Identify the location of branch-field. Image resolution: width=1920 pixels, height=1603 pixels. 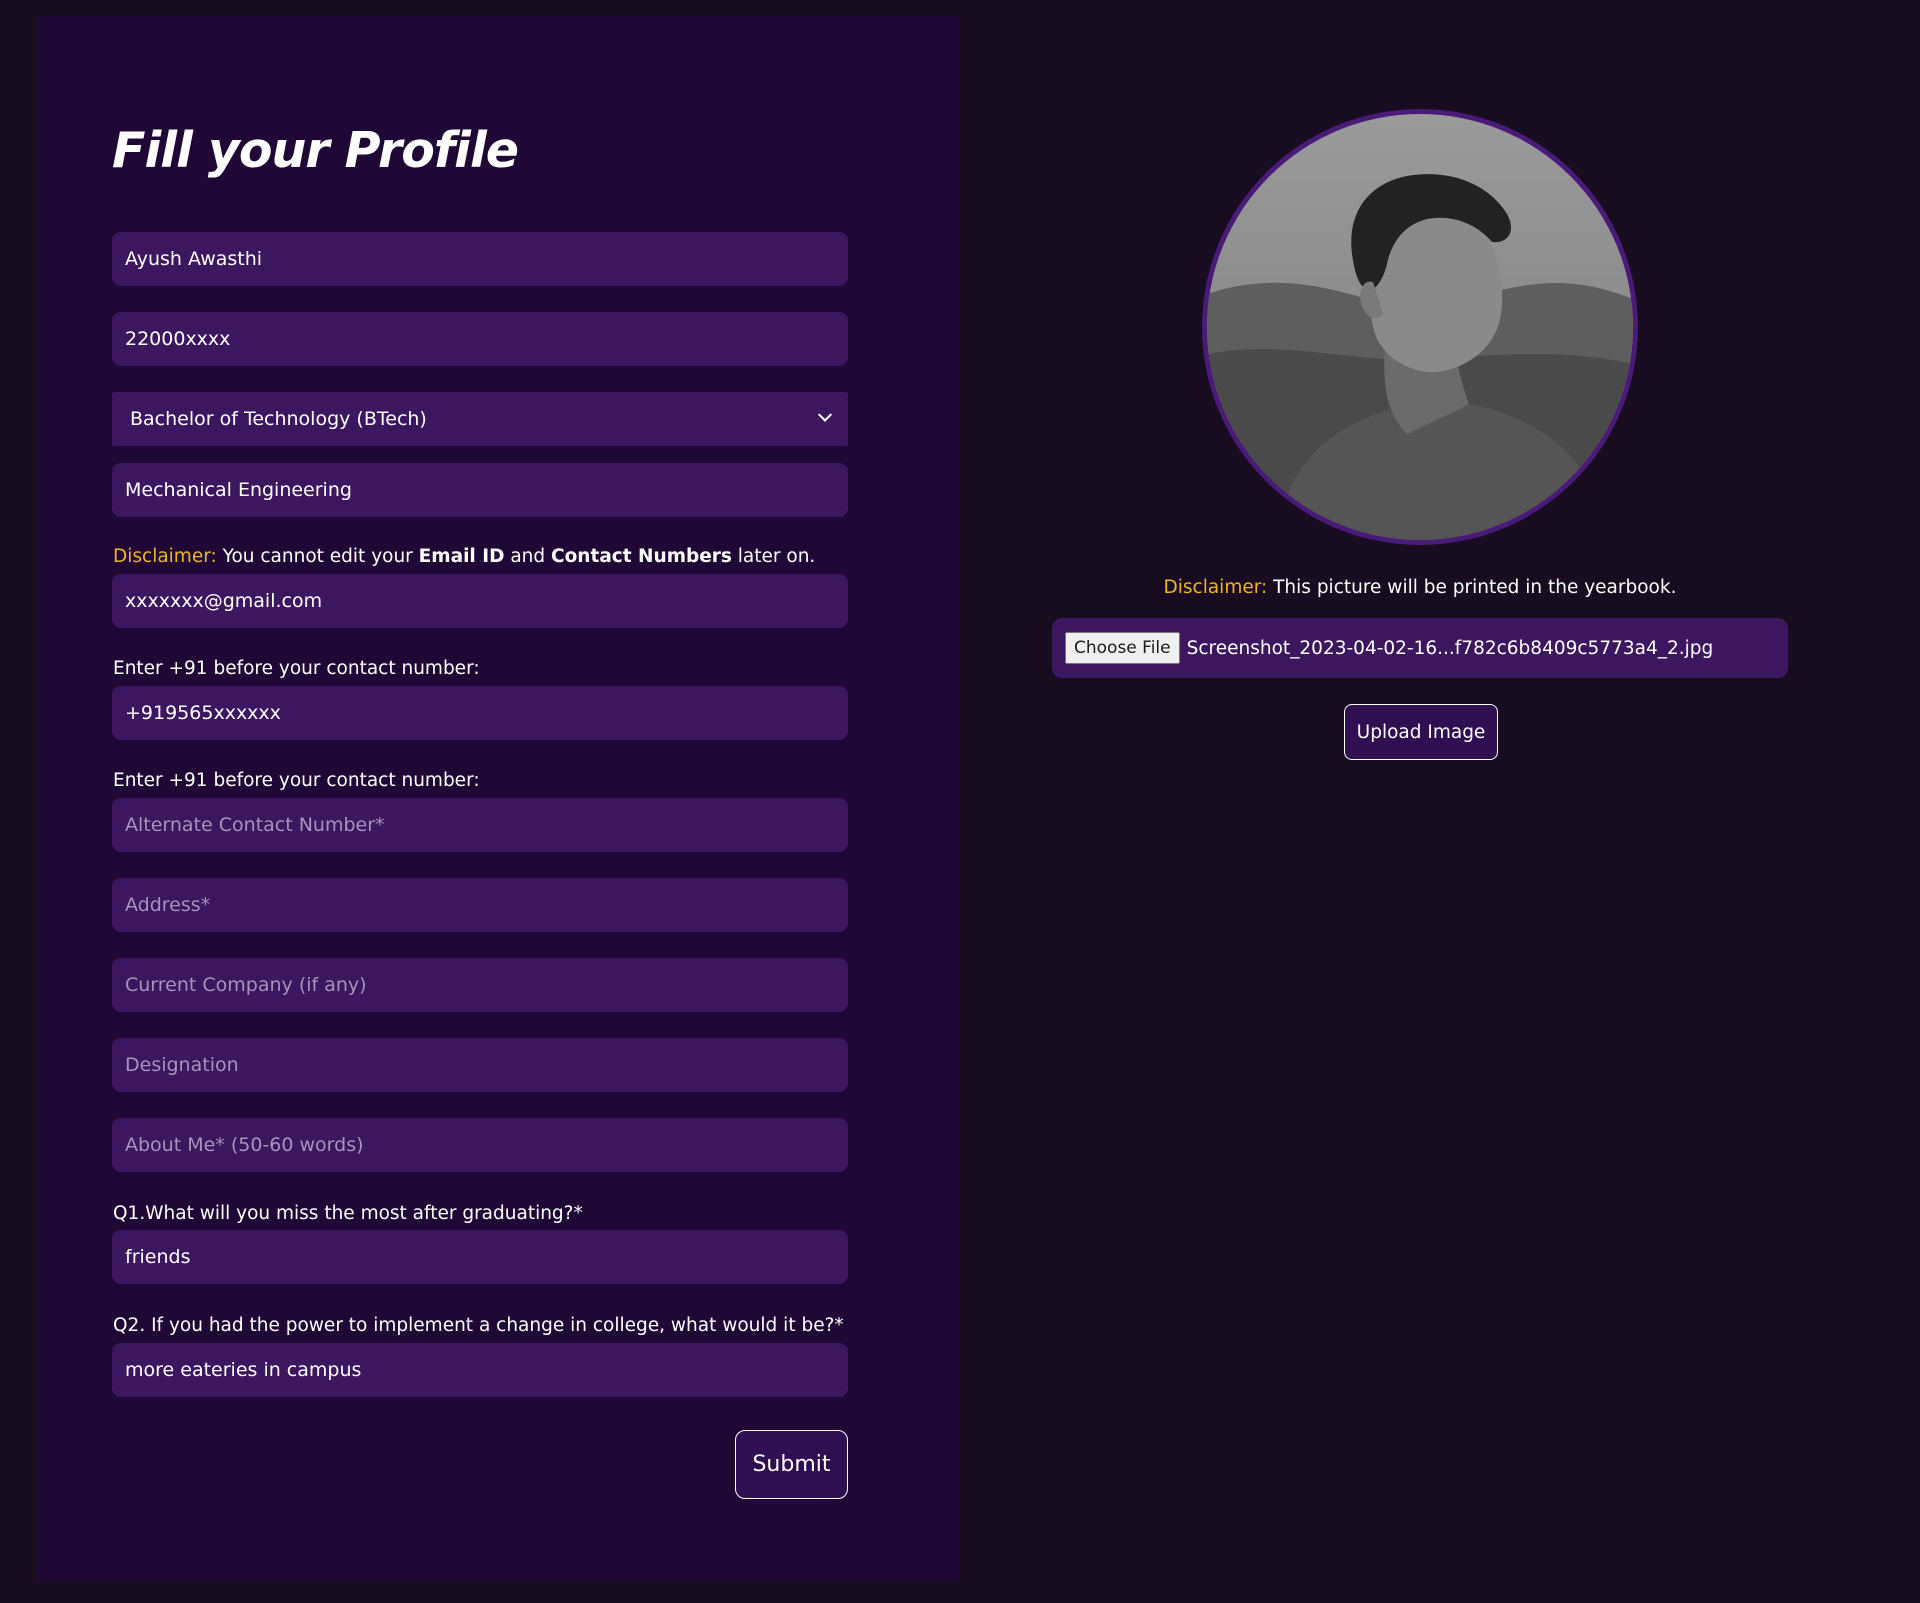
(480, 490).